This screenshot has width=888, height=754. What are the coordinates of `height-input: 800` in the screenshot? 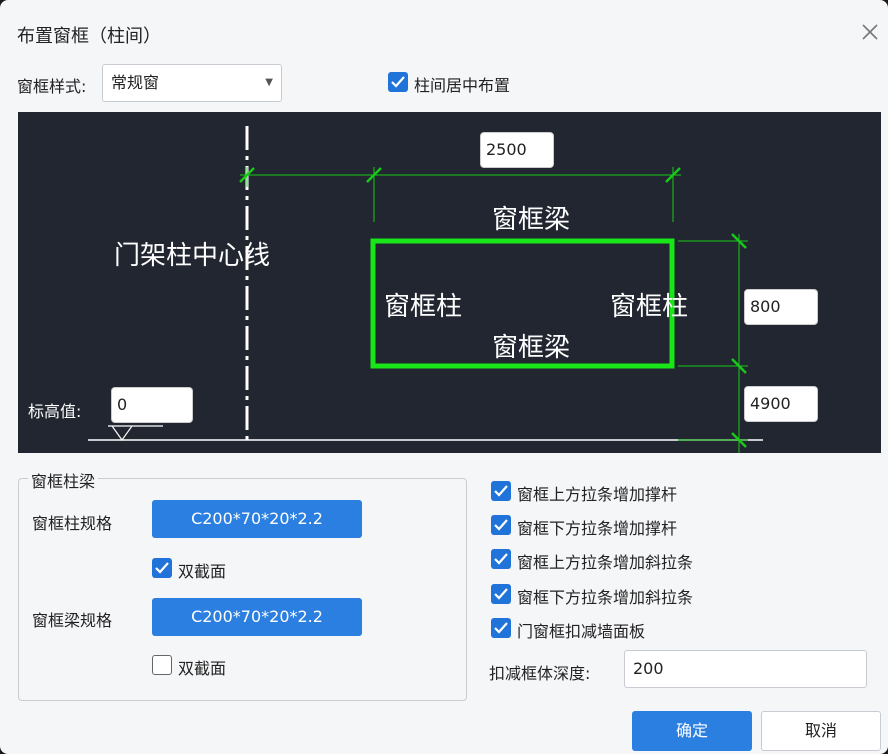 It's located at (781, 307).